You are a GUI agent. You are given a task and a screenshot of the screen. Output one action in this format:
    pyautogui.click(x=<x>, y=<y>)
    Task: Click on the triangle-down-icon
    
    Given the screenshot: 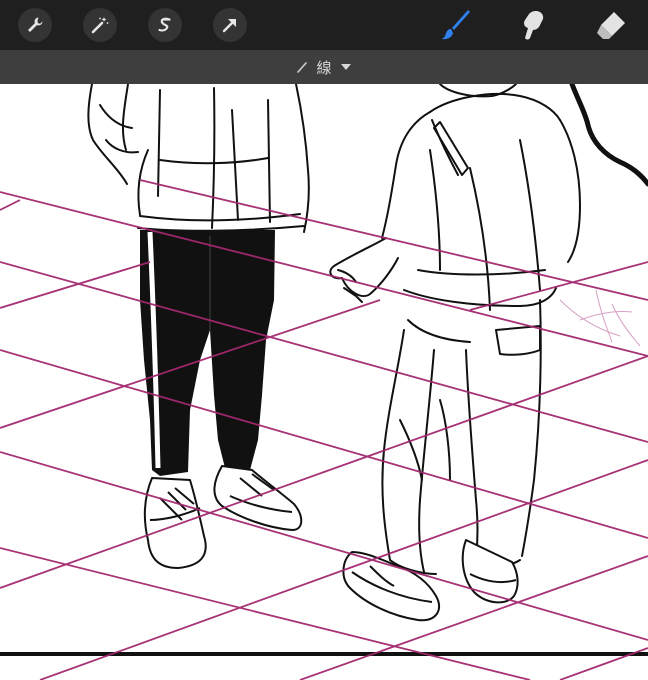 What is the action you would take?
    pyautogui.click(x=346, y=67)
    